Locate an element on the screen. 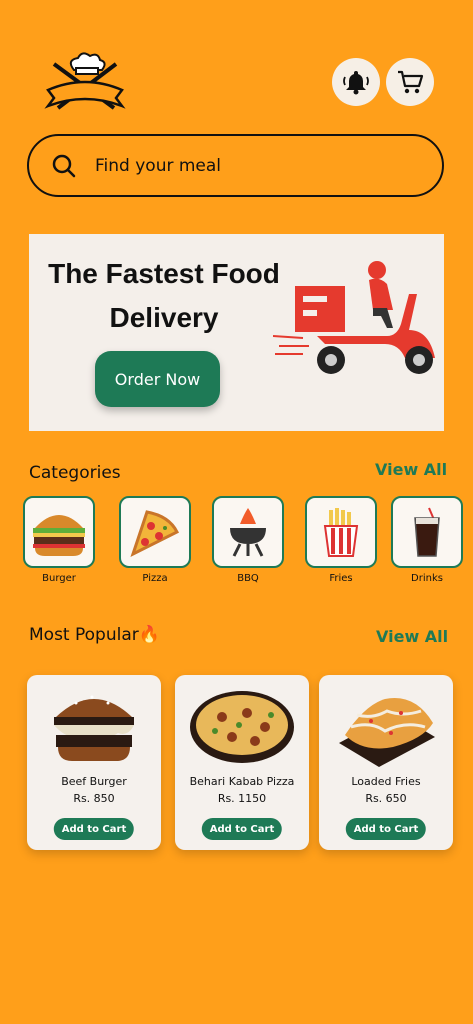 The image size is (473, 1024). category-drinks is located at coordinates (427, 532).